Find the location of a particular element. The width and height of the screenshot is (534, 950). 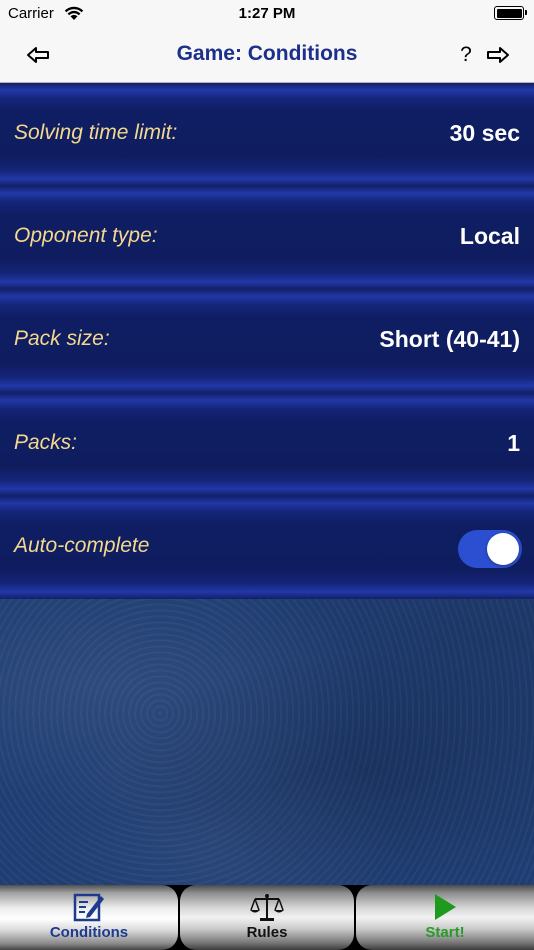

tab-rules: Rules is located at coordinates (267, 917).